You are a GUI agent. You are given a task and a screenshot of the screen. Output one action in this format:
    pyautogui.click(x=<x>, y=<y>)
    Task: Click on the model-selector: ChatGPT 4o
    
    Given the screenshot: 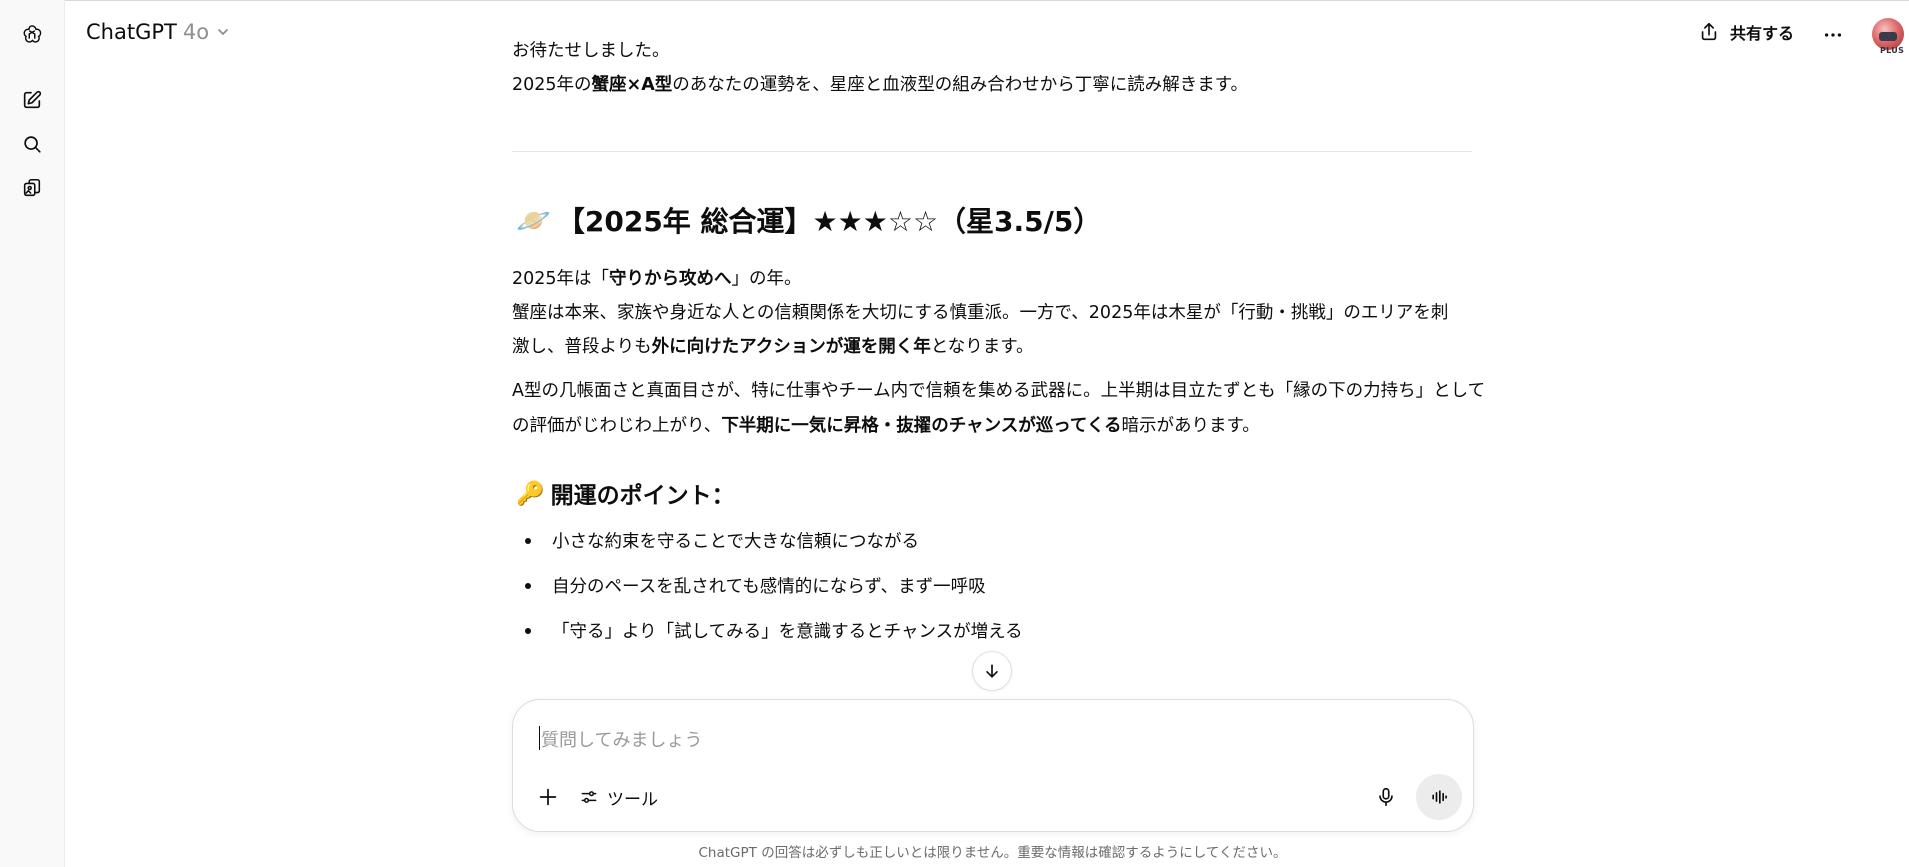 What is the action you would take?
    pyautogui.click(x=158, y=32)
    